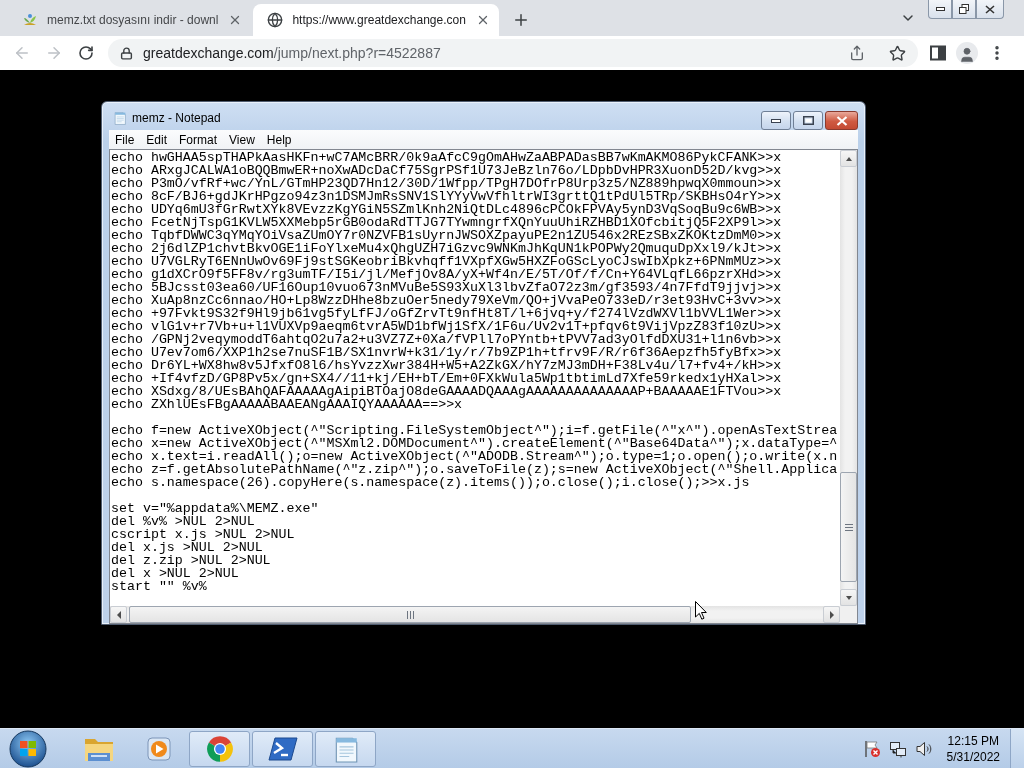 The height and width of the screenshot is (768, 1024). Describe the element at coordinates (125, 139) in the screenshot. I see `menu-item: File` at that location.